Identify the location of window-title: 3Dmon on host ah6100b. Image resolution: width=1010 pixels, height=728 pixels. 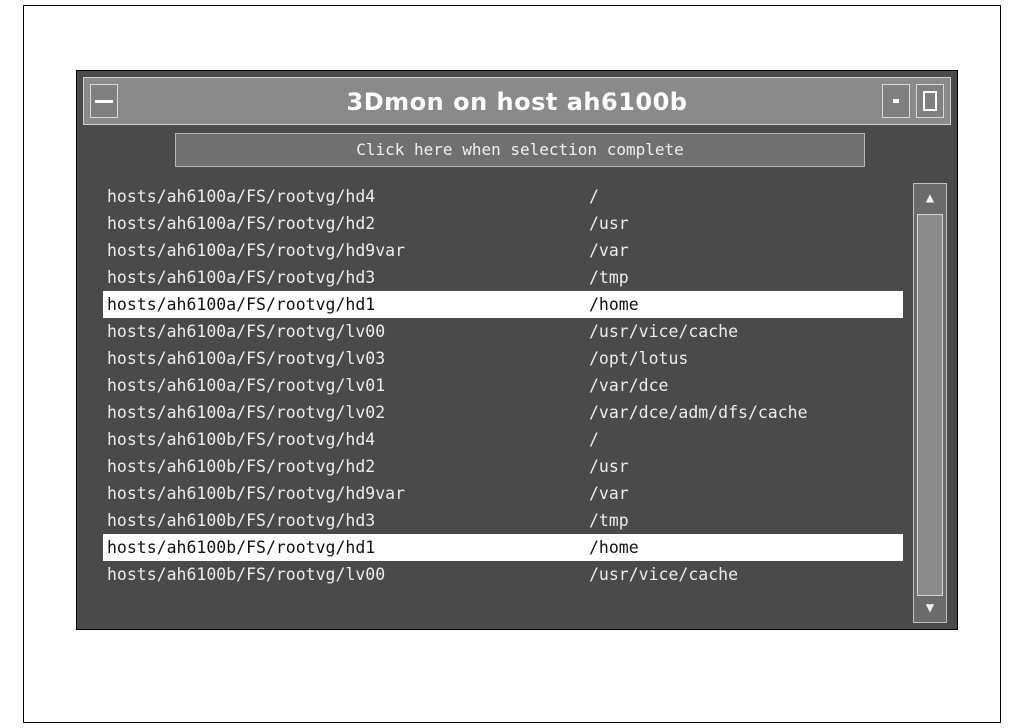
(517, 102).